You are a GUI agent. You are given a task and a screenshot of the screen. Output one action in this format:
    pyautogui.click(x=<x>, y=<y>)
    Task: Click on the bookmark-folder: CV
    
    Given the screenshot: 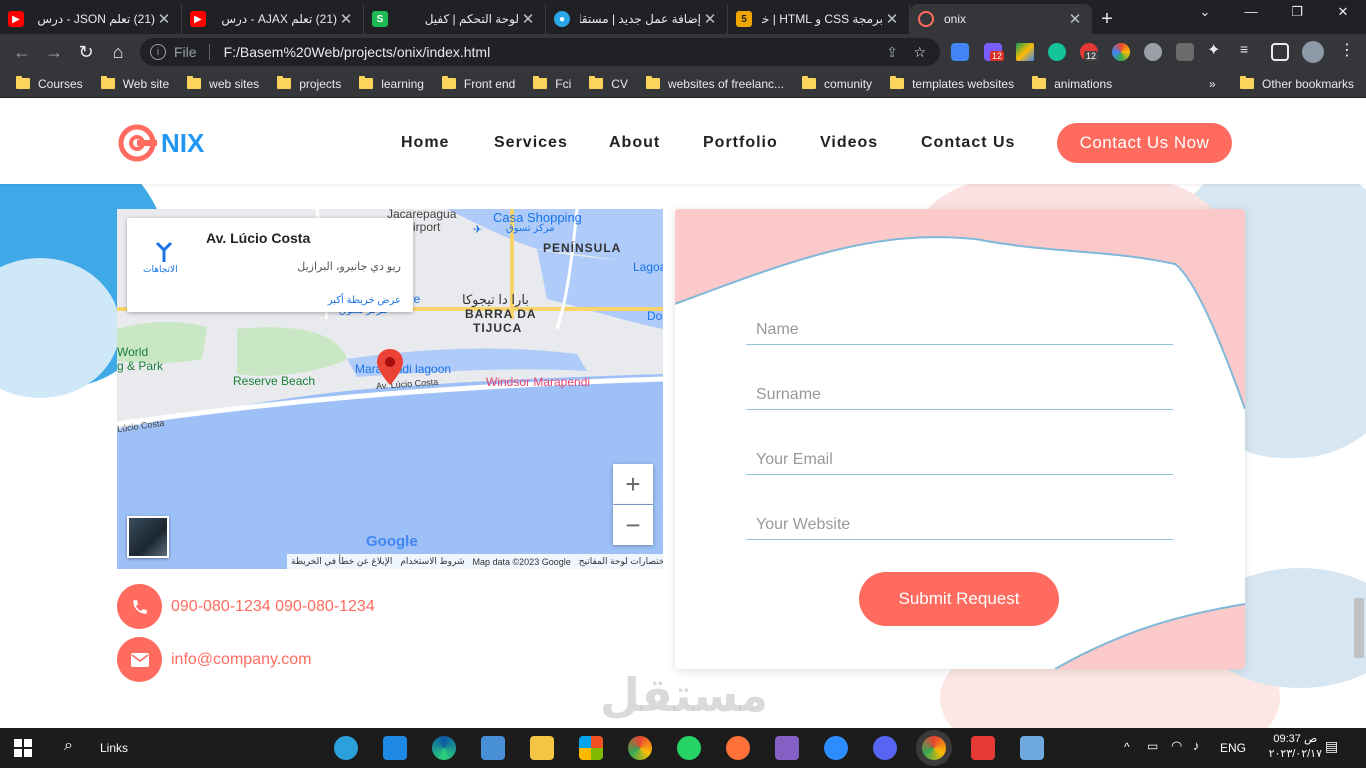 What is the action you would take?
    pyautogui.click(x=608, y=83)
    